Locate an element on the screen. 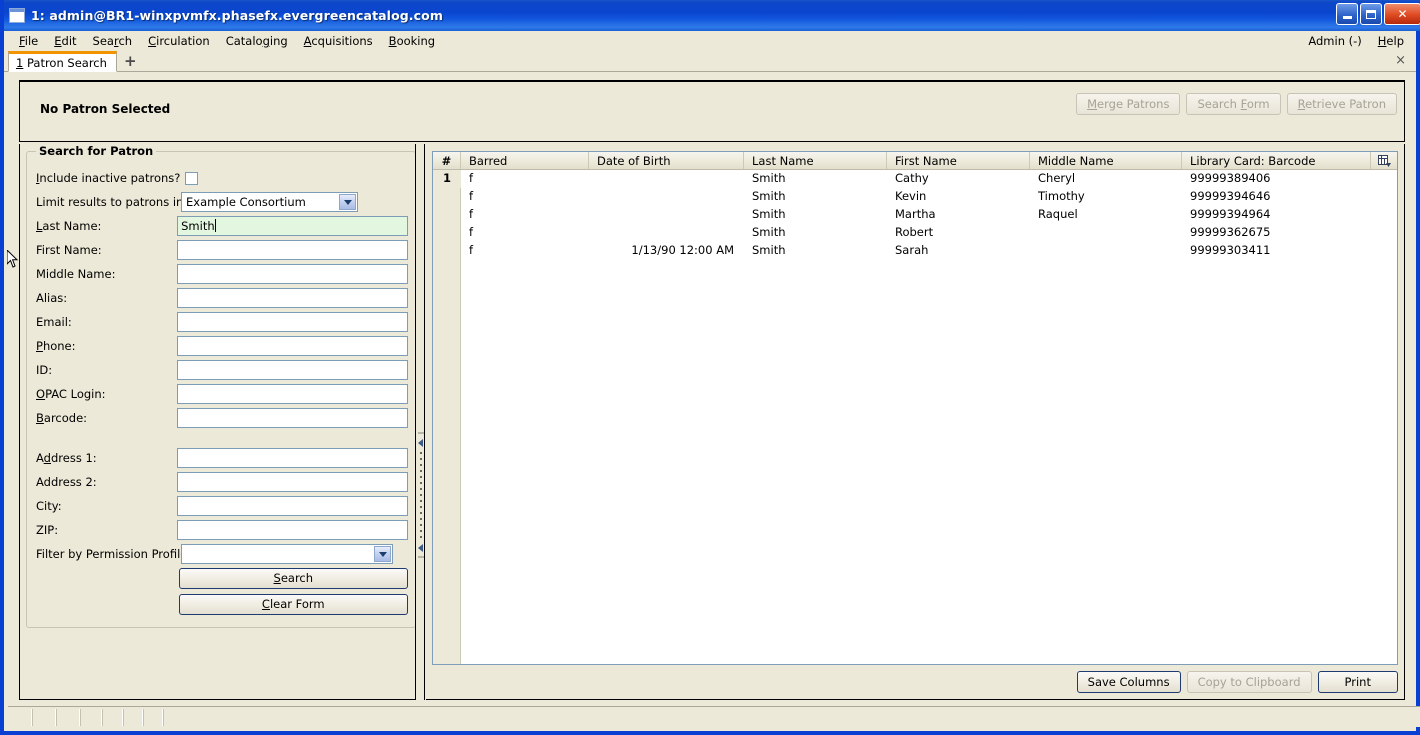 The height and width of the screenshot is (735, 1420). retrieve-patron-button: Retrieve Patron is located at coordinates (1341, 104).